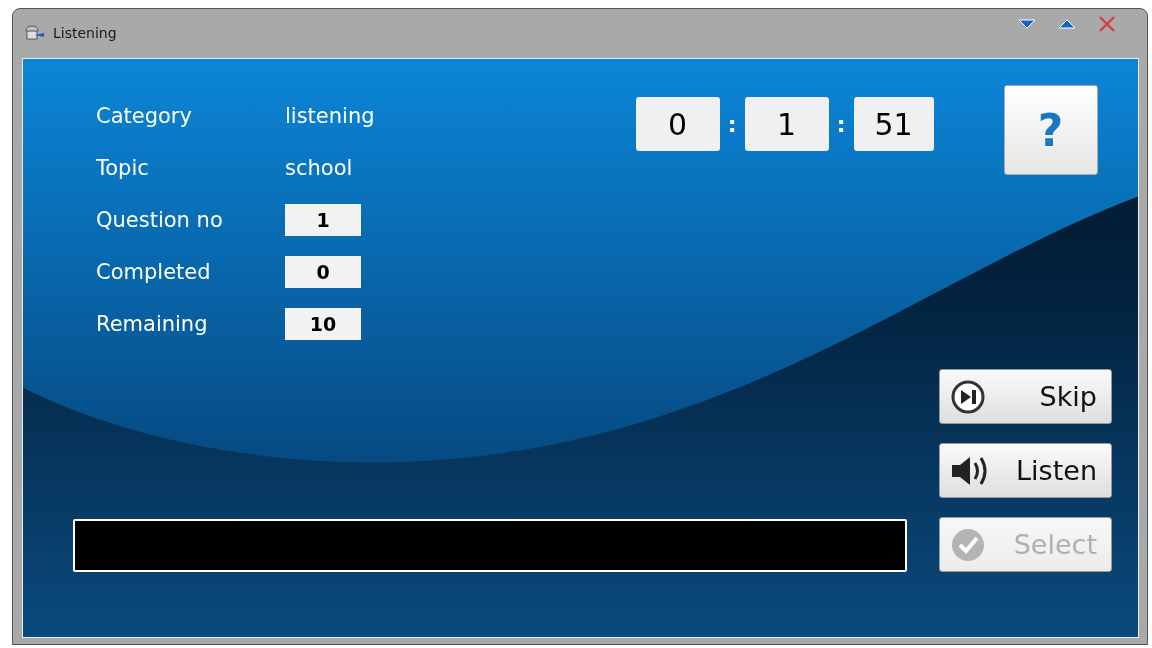 Image resolution: width=1152 pixels, height=648 pixels. What do you see at coordinates (323, 220) in the screenshot?
I see `value-box: 1` at bounding box center [323, 220].